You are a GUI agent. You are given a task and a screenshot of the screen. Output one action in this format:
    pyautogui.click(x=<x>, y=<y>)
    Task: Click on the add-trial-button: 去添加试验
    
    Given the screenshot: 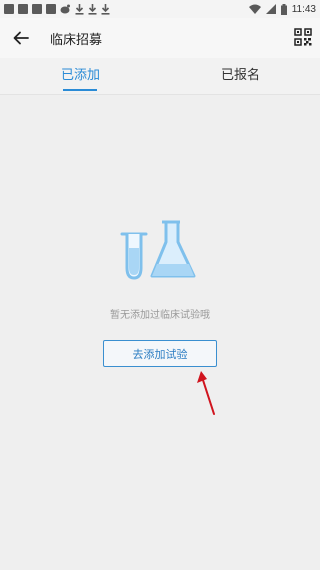 What is the action you would take?
    pyautogui.click(x=160, y=353)
    